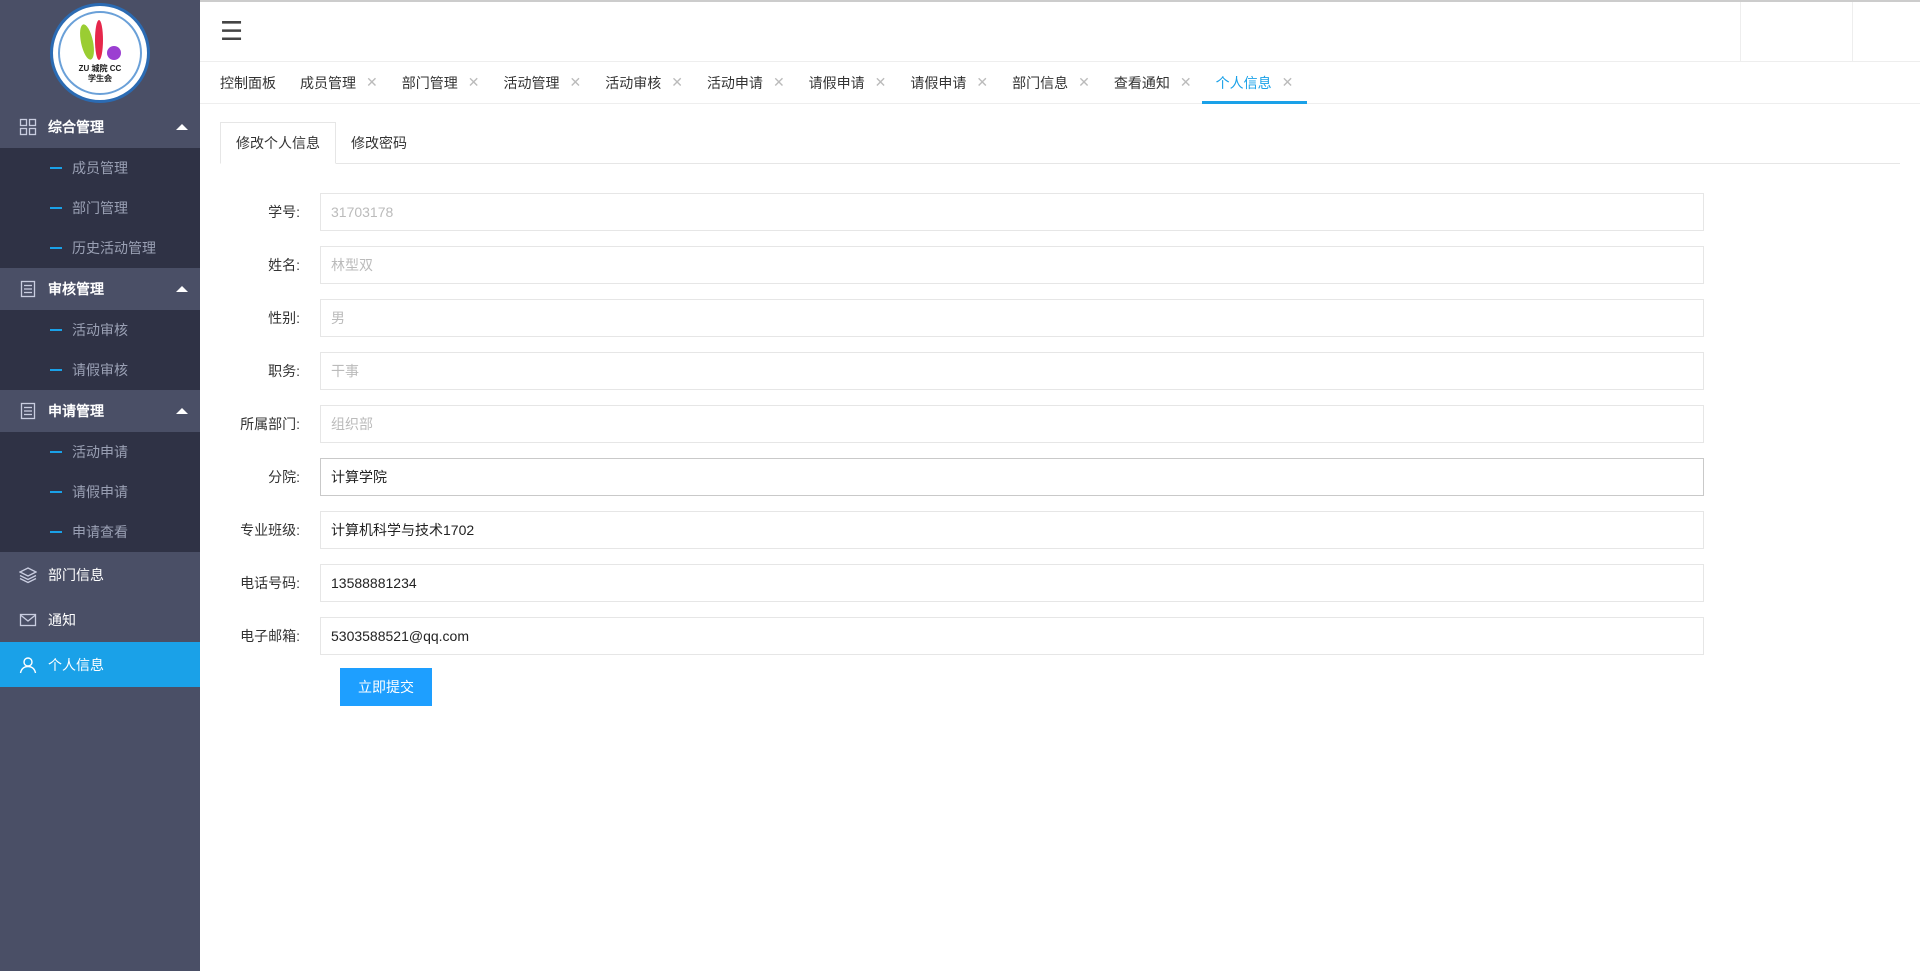 Image resolution: width=1920 pixels, height=971 pixels. Describe the element at coordinates (644, 83) in the screenshot. I see `page-tab: 活动审核 ✕` at that location.